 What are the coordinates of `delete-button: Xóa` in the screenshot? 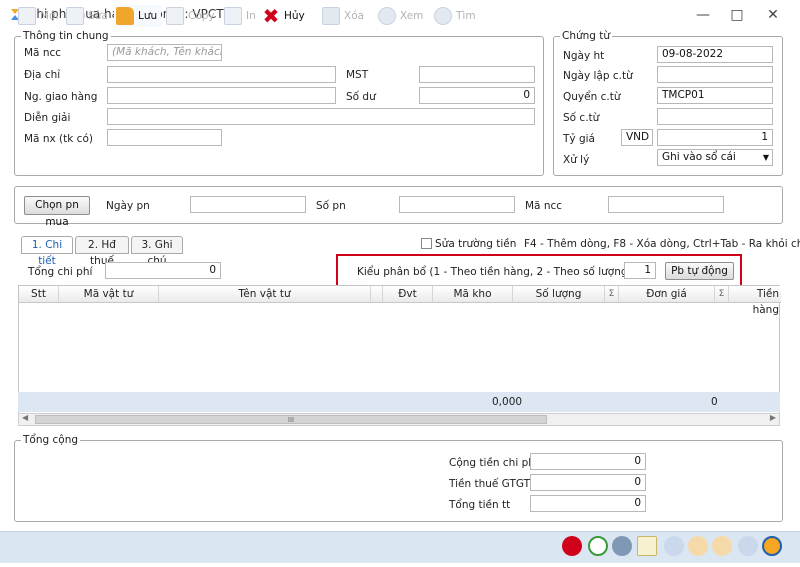 It's located at (343, 16).